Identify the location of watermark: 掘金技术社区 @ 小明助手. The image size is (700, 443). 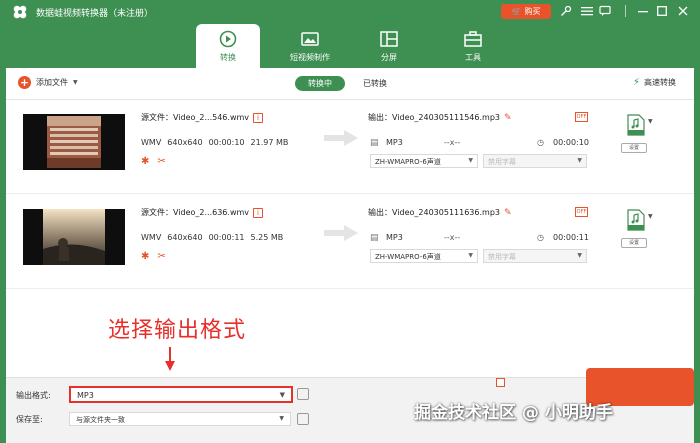
(513, 413).